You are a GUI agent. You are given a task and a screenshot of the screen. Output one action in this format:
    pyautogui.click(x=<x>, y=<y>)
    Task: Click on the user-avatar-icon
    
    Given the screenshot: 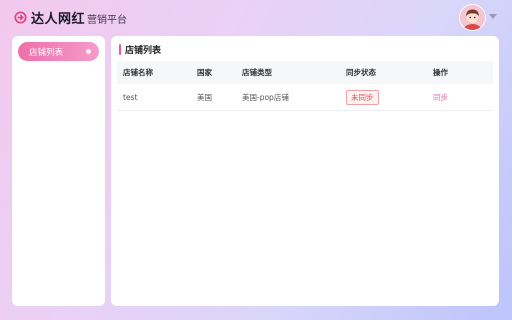 What is the action you would take?
    pyautogui.click(x=472, y=17)
    